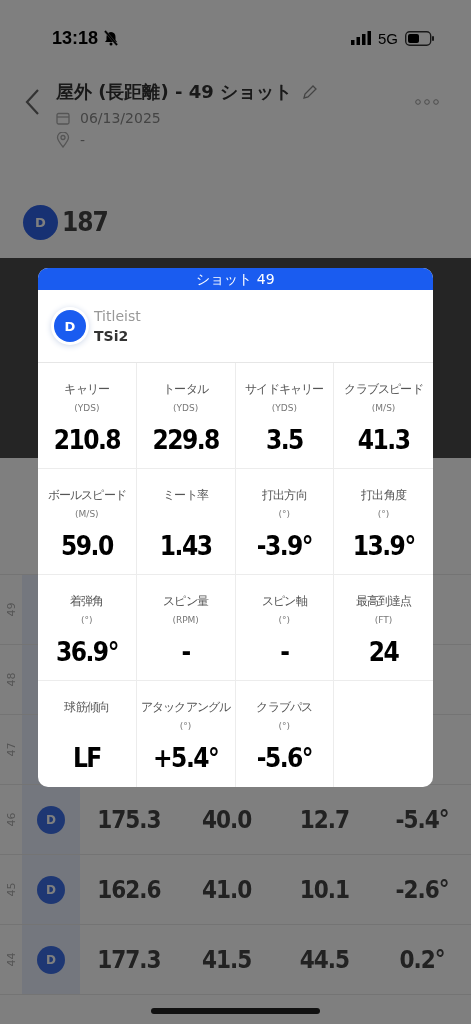 The width and height of the screenshot is (471, 1024). Describe the element at coordinates (174, 92) in the screenshot. I see `session-title: 屋外 (長距離) - 49 ショット` at that location.